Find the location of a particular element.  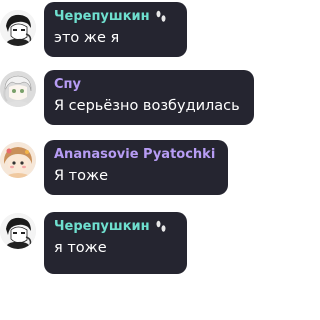

message-bubble: Черепушкин я тоже is located at coordinates (115, 243).